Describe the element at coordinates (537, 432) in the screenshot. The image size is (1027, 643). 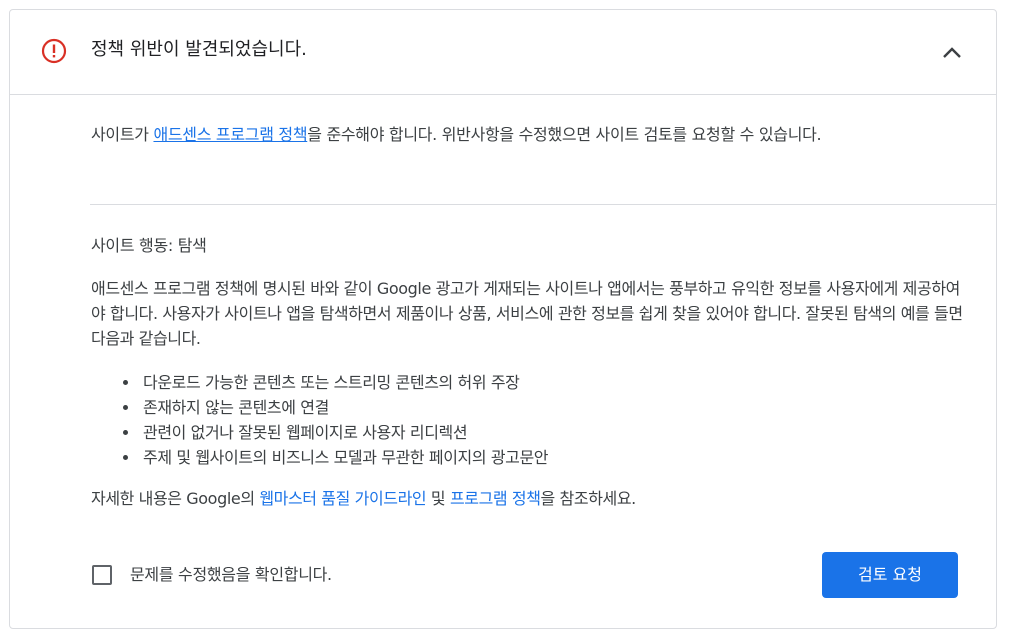
I see `list-item: 관련이 없거나 잘못된 웹페이지로 사용자 리디렉션` at that location.